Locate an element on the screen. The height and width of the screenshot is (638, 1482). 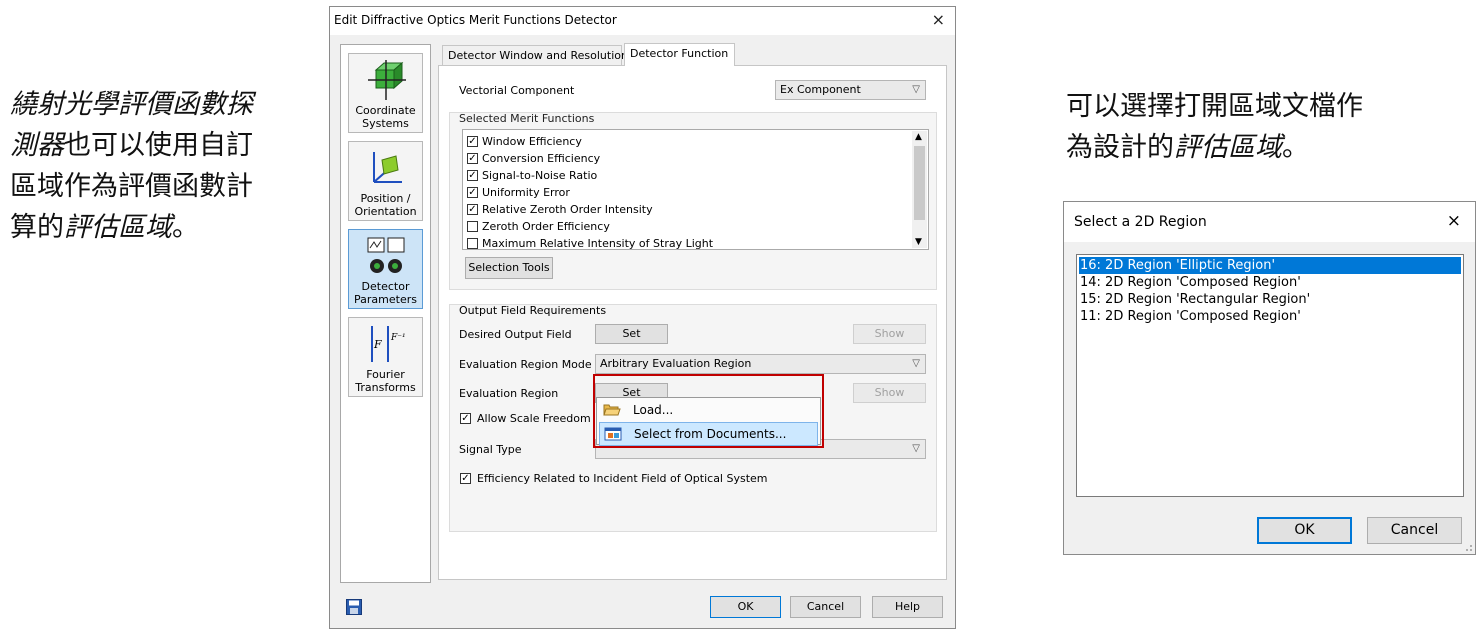
caption-text: 也可以使用自訂 is located at coordinates (158, 145).